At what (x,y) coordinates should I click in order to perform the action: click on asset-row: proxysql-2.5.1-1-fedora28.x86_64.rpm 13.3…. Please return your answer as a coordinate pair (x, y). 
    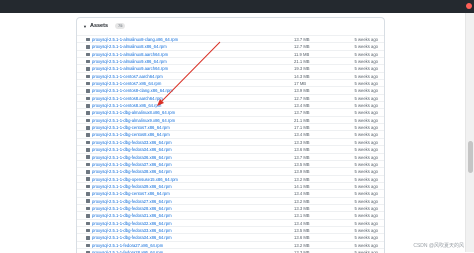
    Looking at the image, I should click on (230, 250).